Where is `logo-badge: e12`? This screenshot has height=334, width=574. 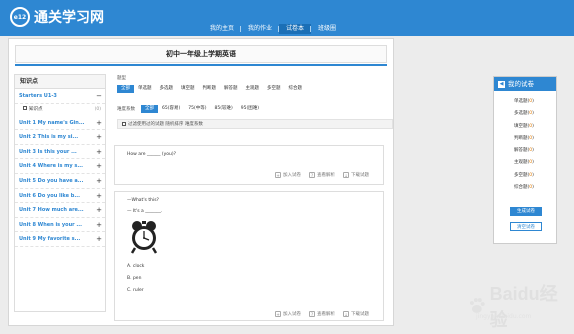 logo-badge: e12 is located at coordinates (20, 17).